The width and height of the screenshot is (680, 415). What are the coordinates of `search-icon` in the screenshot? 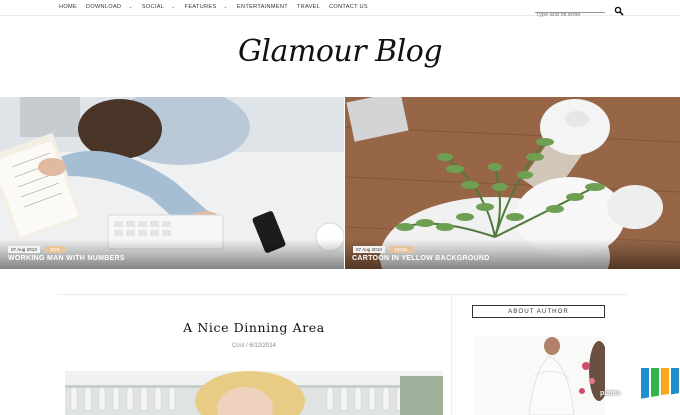 It's located at (619, 9).